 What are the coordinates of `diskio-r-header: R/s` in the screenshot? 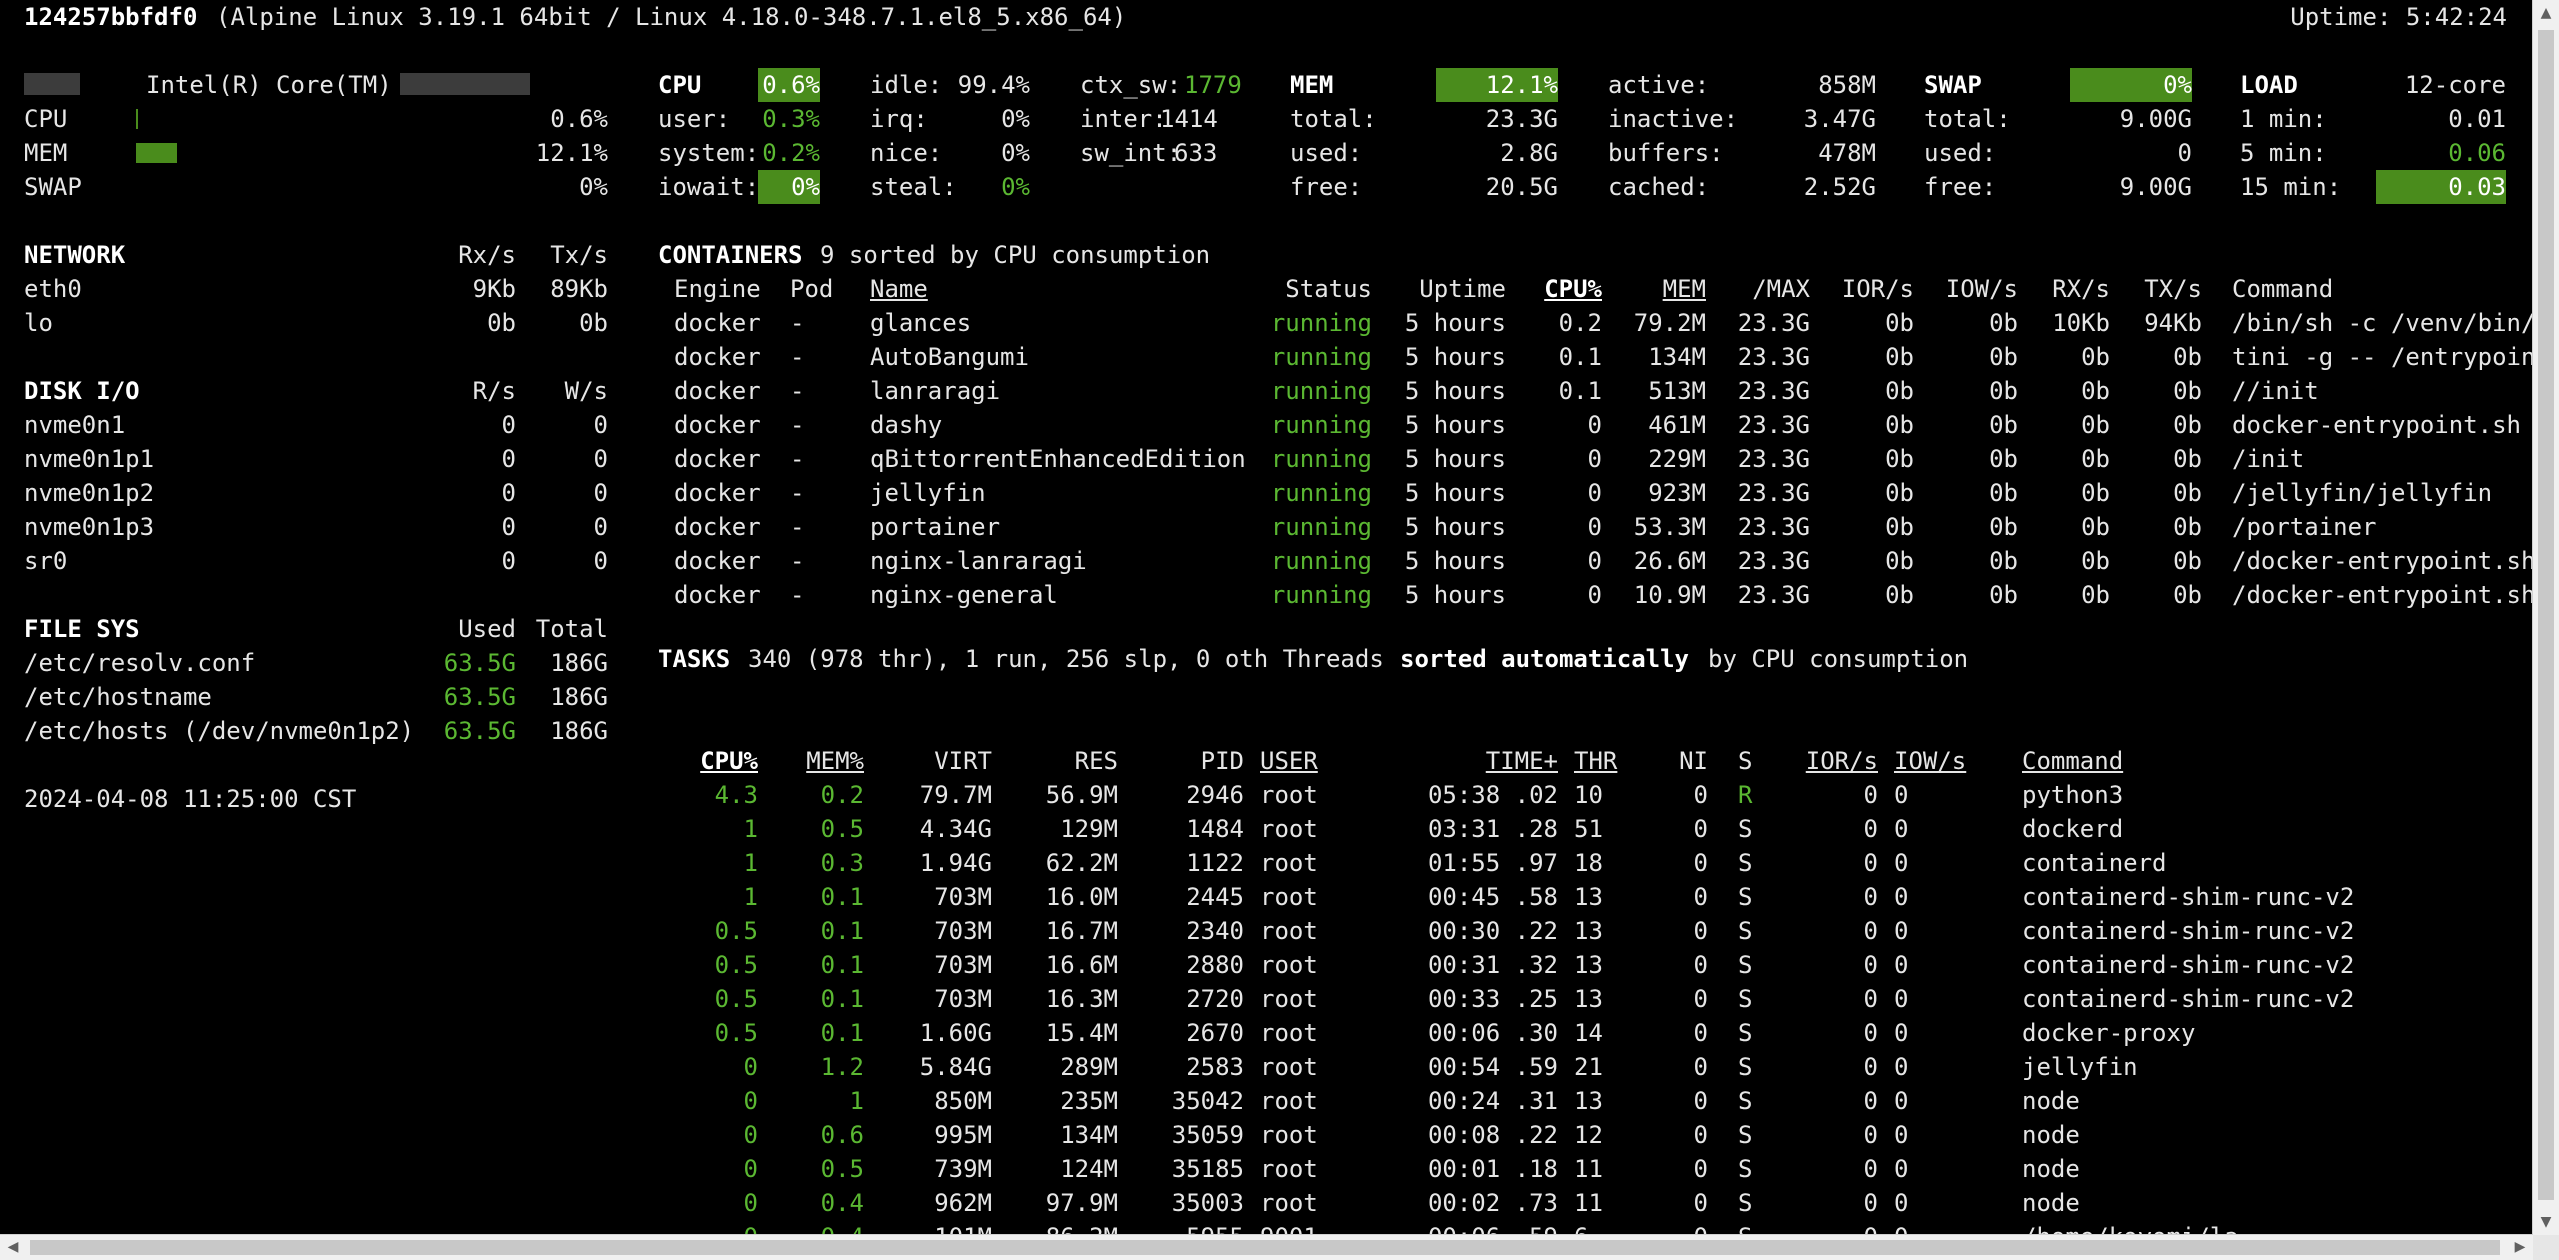 It's located at (494, 391).